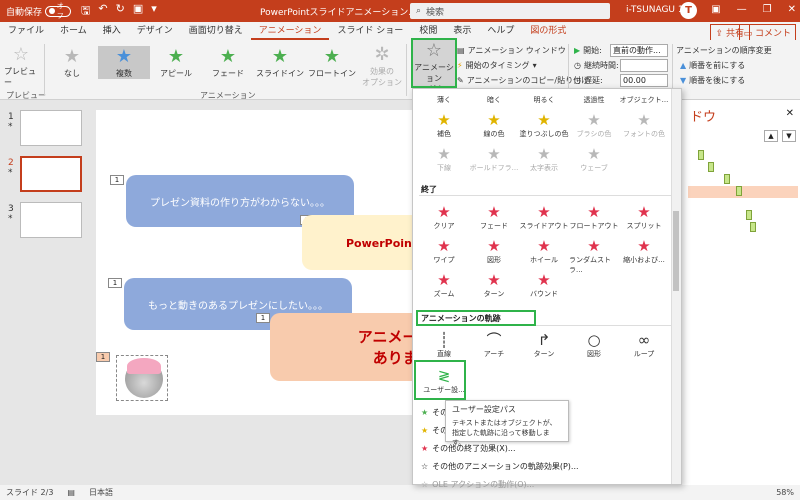  I want to click on row2-option: ★ 線の色, so click(494, 125).